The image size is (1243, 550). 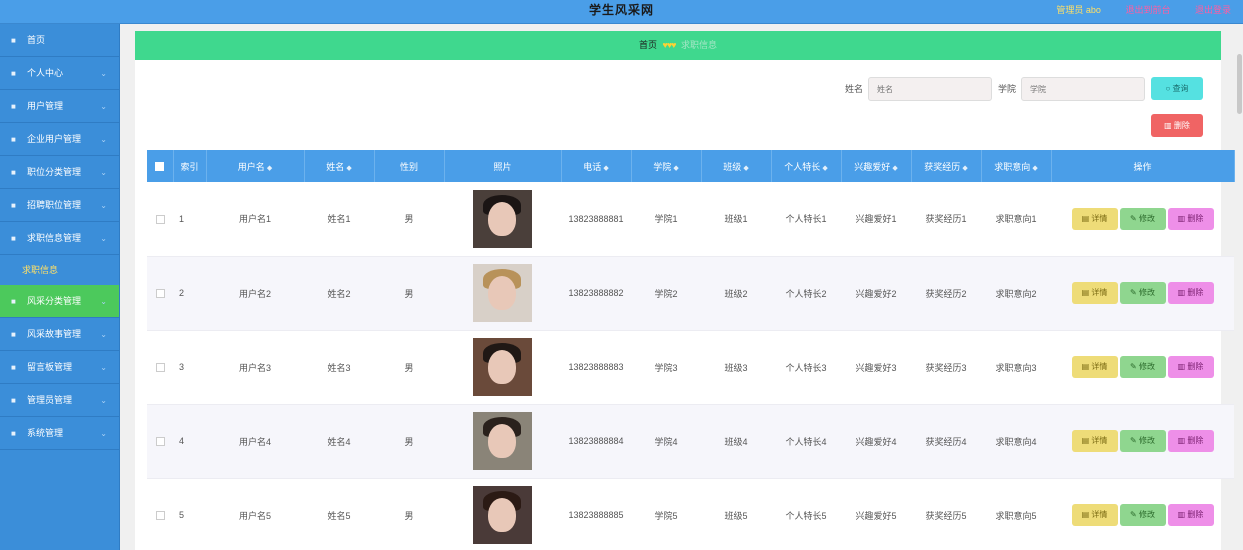 I want to click on cell-specialty: 个人特长4, so click(x=806, y=441).